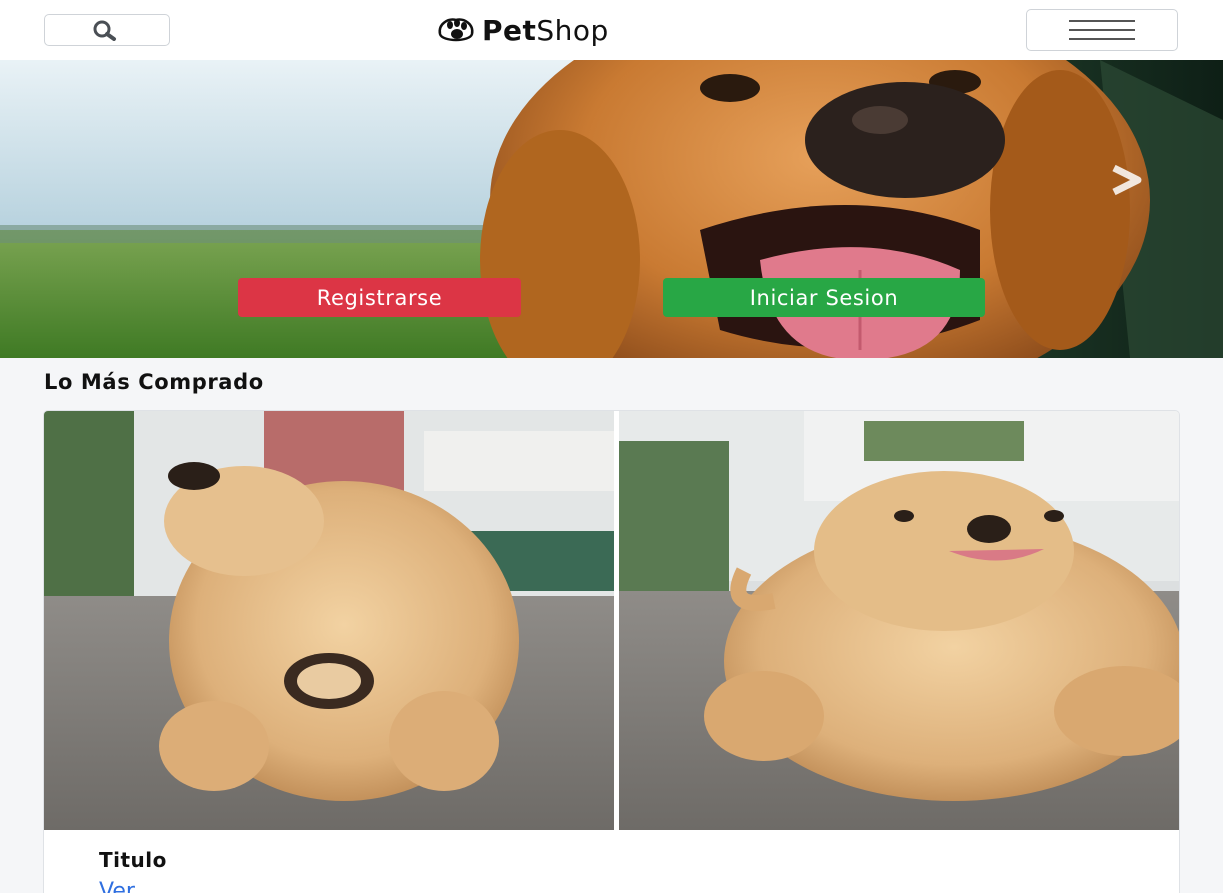 Image resolution: width=1223 pixels, height=893 pixels. What do you see at coordinates (509, 30) in the screenshot?
I see `brand-name-bold: Pet` at bounding box center [509, 30].